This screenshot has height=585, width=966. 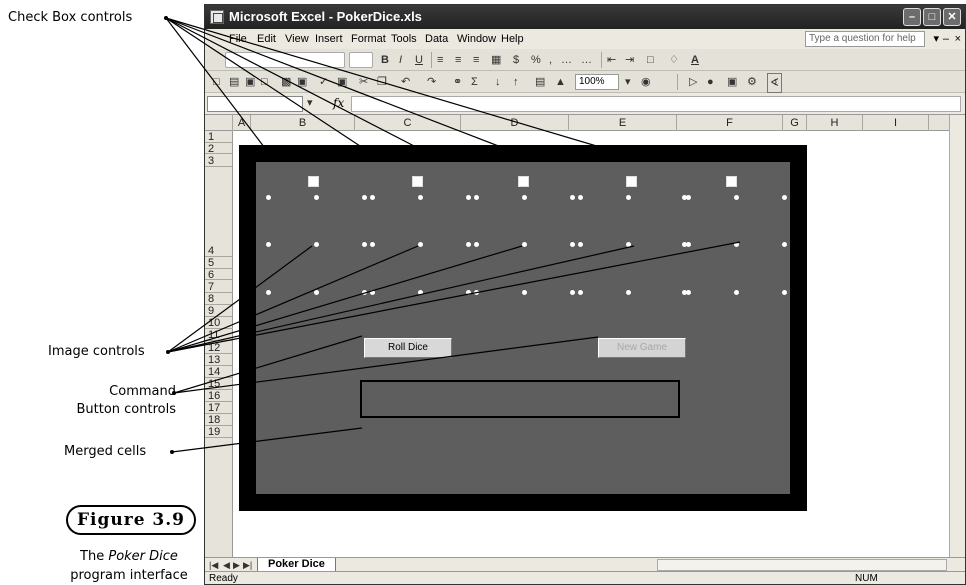 What do you see at coordinates (628, 82) in the screenshot?
I see `zoom-dropdown-icon: ▾` at bounding box center [628, 82].